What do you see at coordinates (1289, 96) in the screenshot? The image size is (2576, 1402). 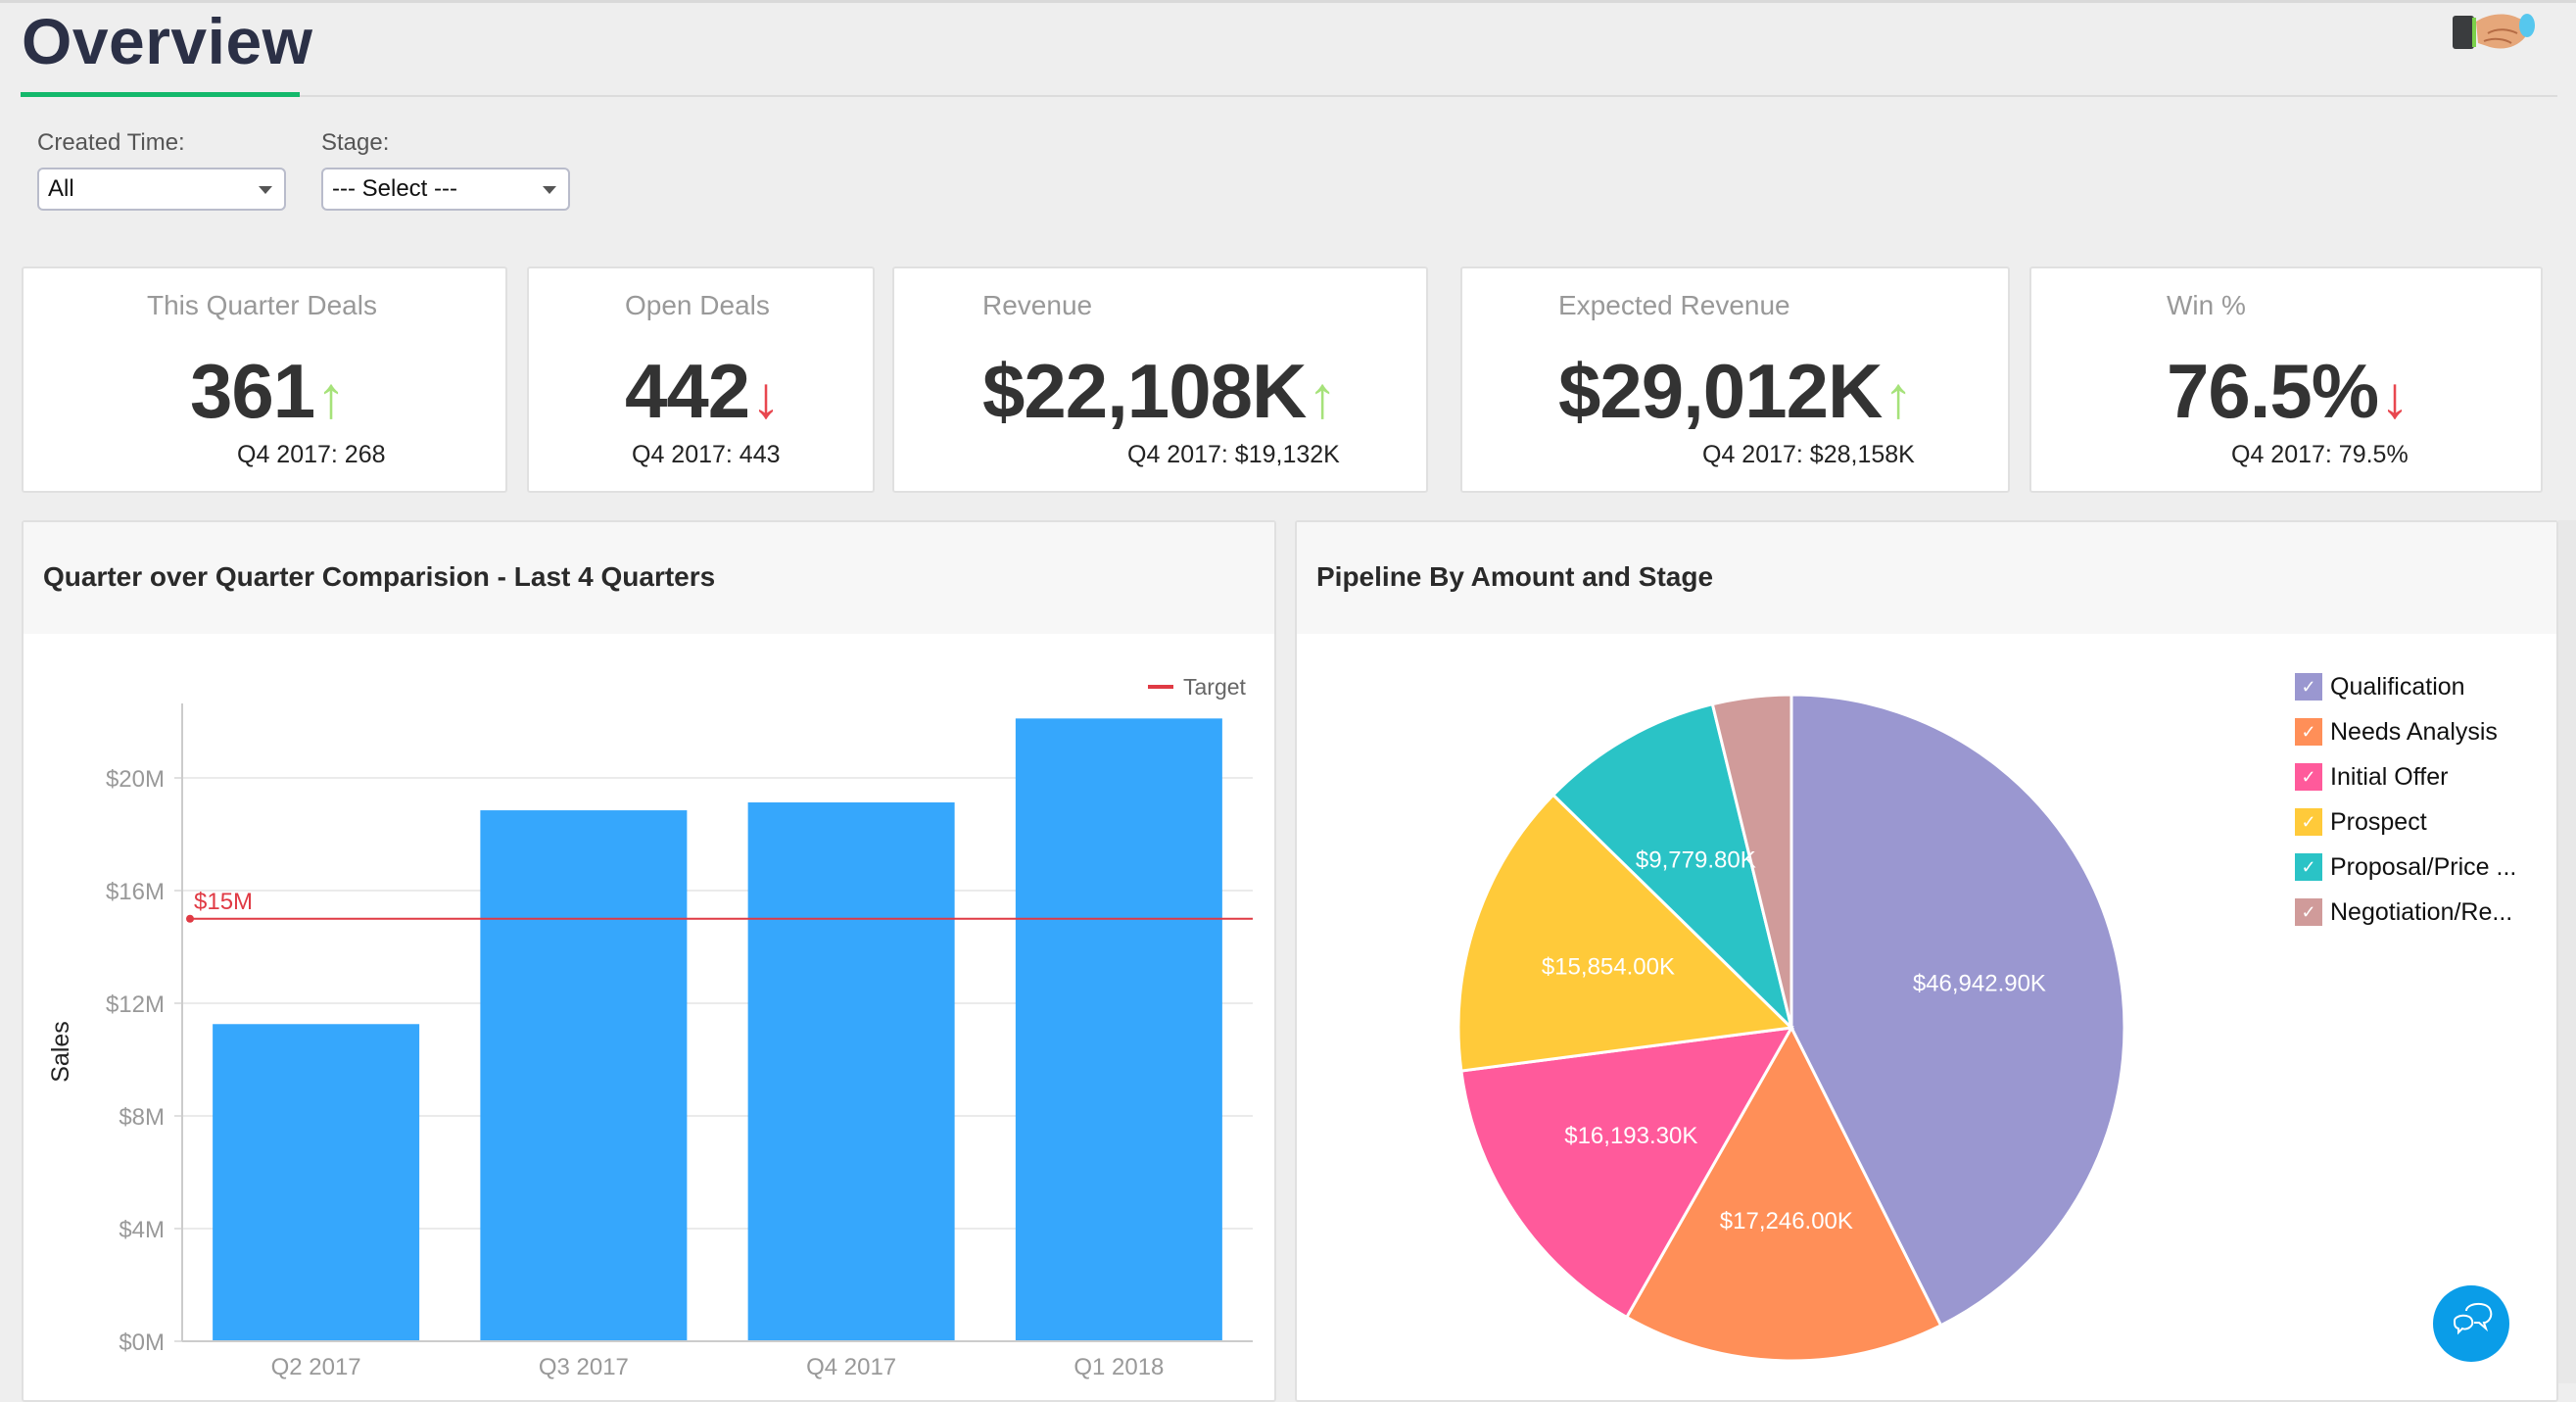 I see `title-divider` at bounding box center [1289, 96].